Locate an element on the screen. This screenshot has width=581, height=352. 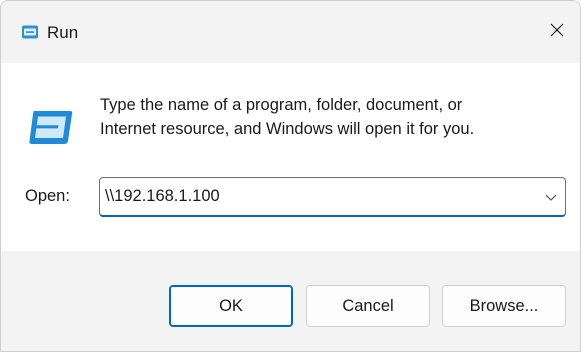
chevron-down-icon is located at coordinates (551, 197).